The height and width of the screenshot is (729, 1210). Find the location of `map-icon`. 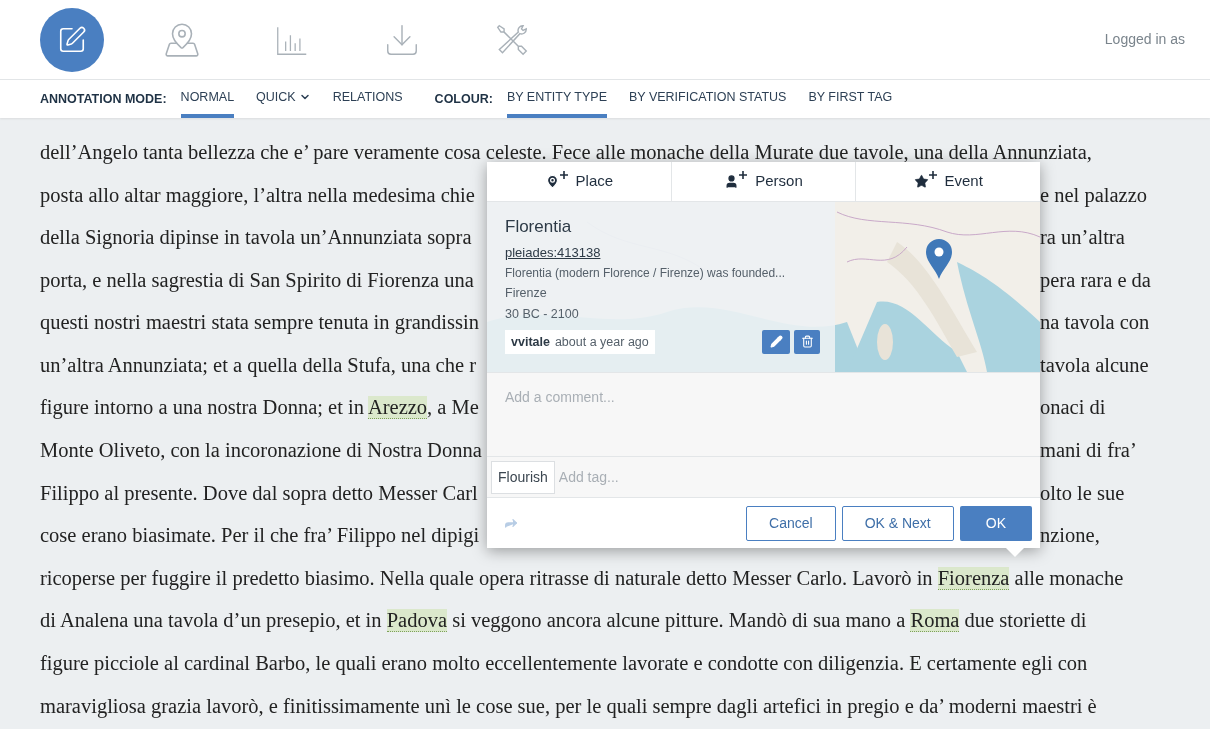

map-icon is located at coordinates (182, 39).